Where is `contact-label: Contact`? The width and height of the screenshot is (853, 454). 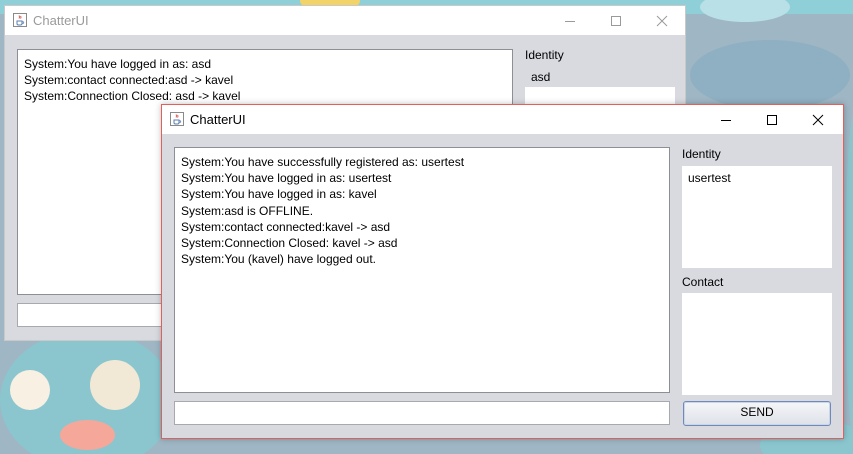 contact-label: Contact is located at coordinates (703, 282).